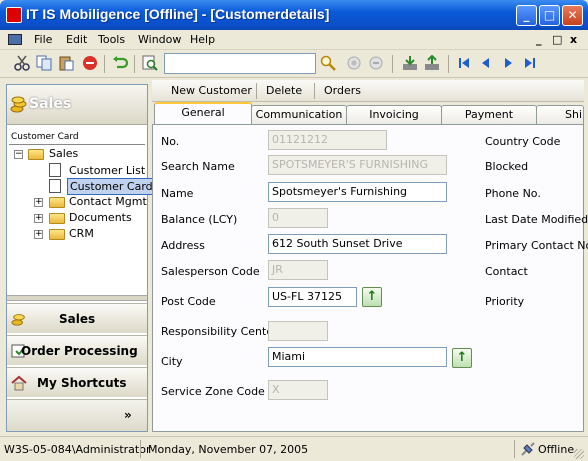  What do you see at coordinates (203, 113) in the screenshot?
I see `tab-general: General` at bounding box center [203, 113].